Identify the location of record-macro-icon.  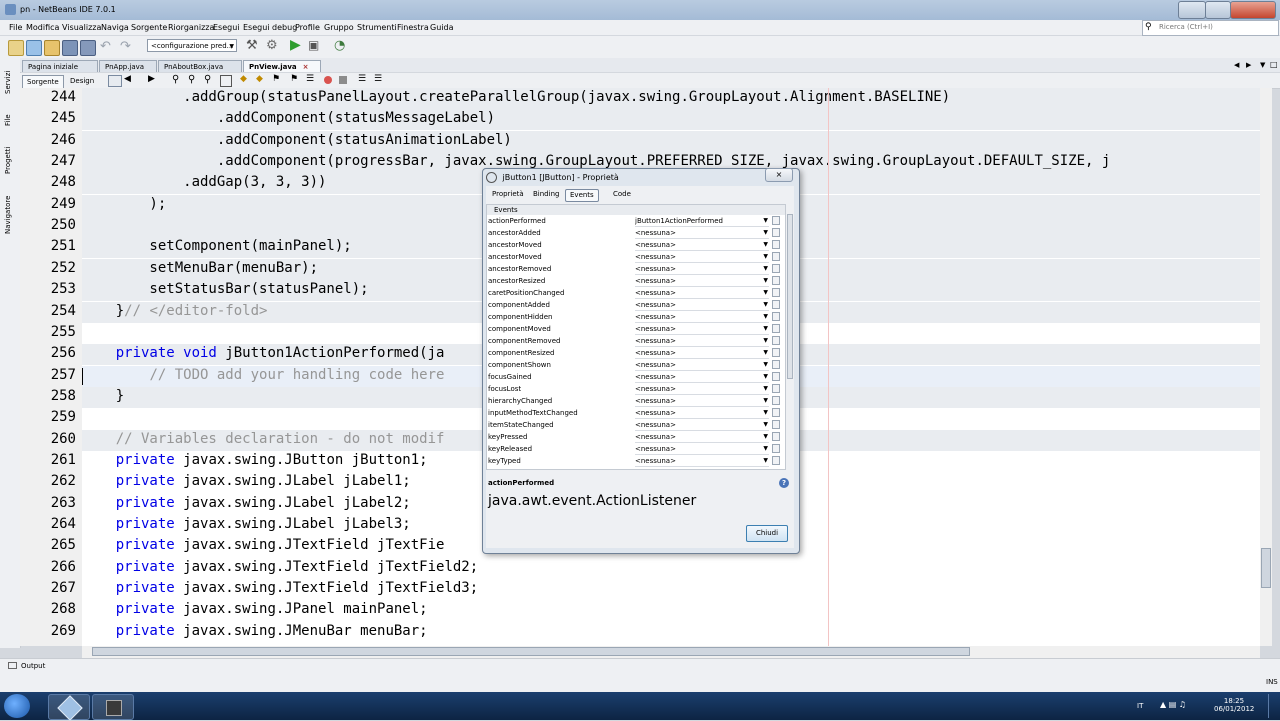
(328, 80).